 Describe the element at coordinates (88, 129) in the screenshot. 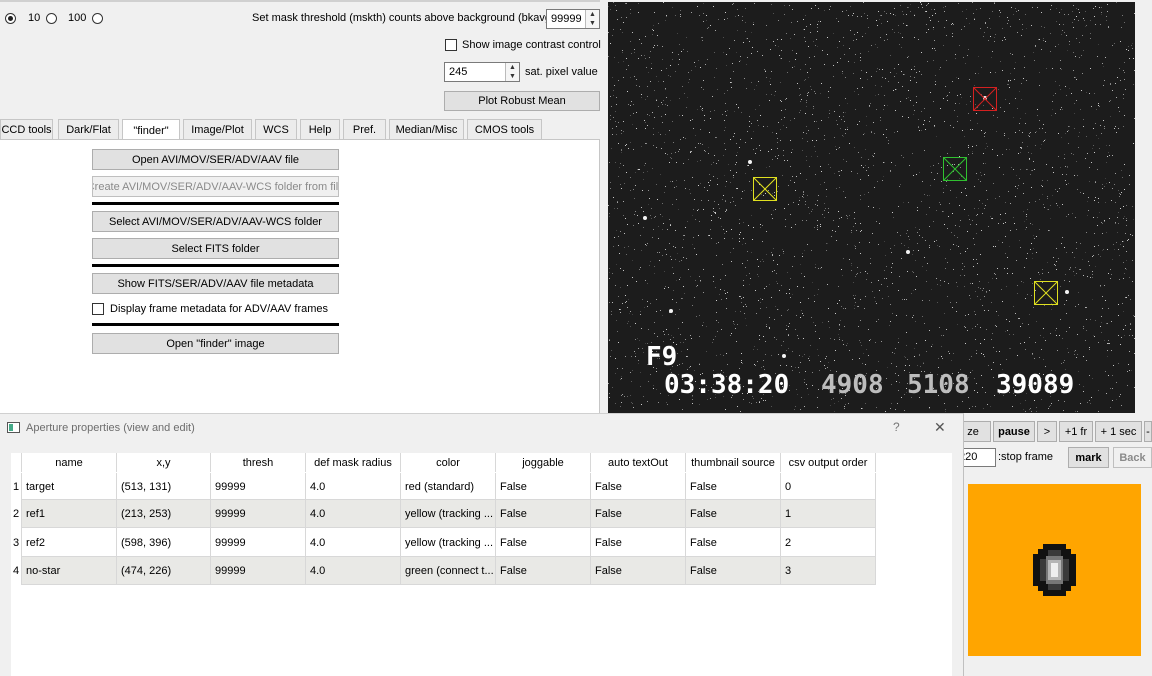

I see `tab-dark-flat: Dark/Flat` at that location.